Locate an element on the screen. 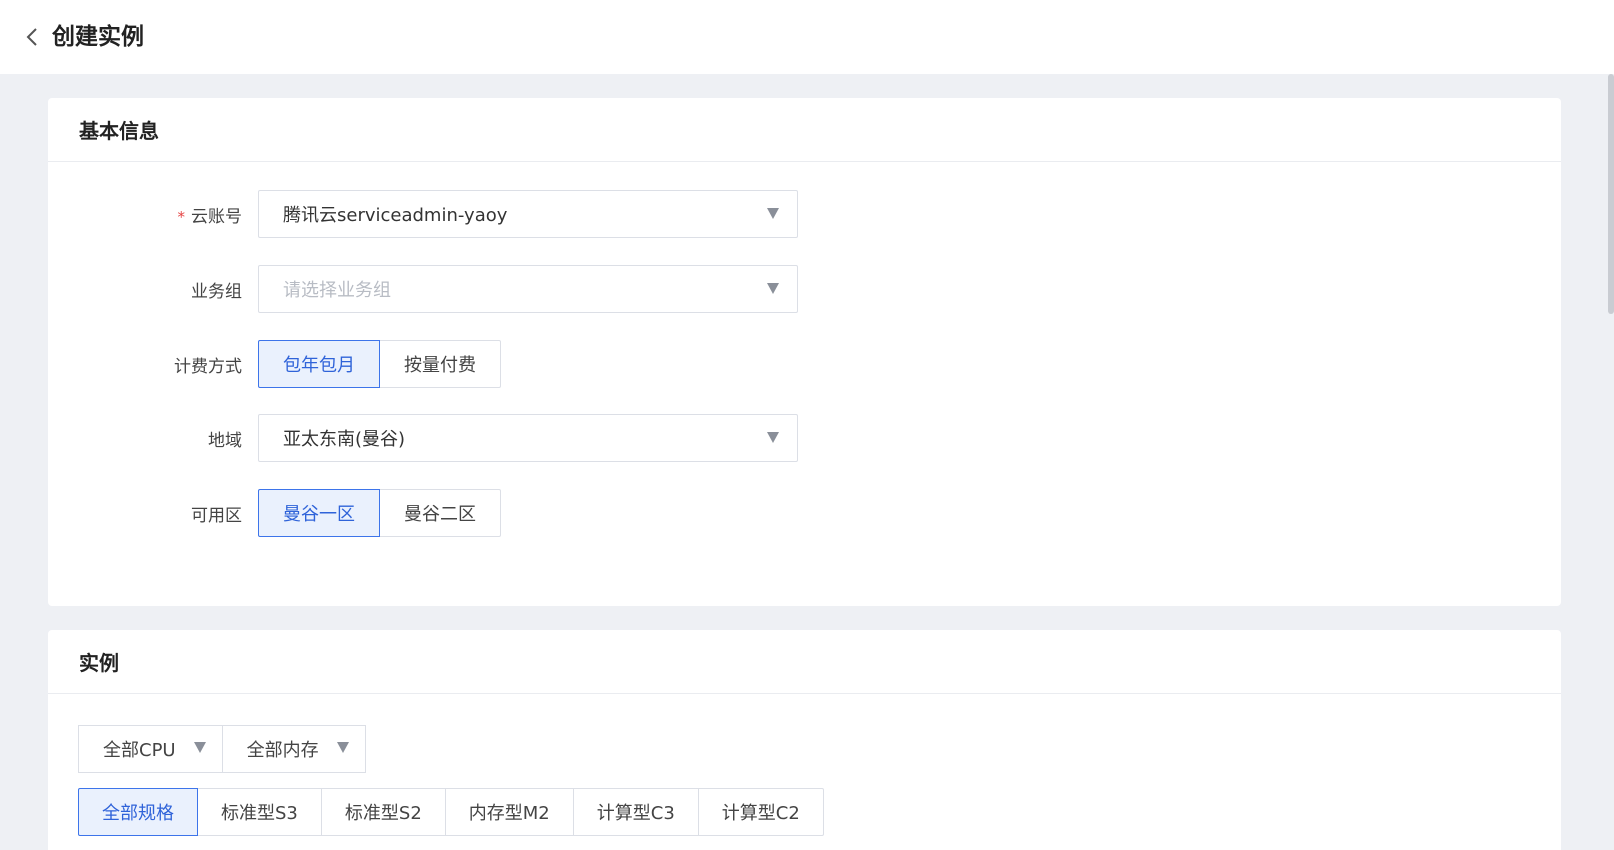 This screenshot has width=1614, height=850. instance-title: 实例 is located at coordinates (99, 663).